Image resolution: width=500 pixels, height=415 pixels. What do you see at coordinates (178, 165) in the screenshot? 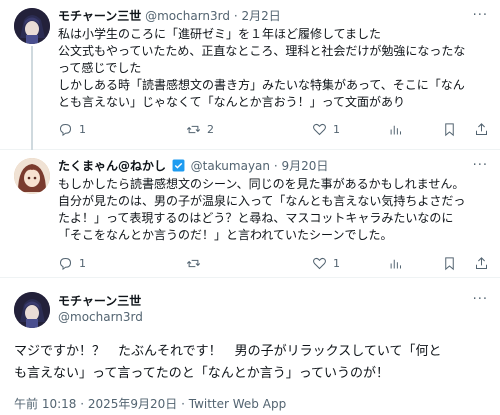
I see `verified-badge-icon` at bounding box center [178, 165].